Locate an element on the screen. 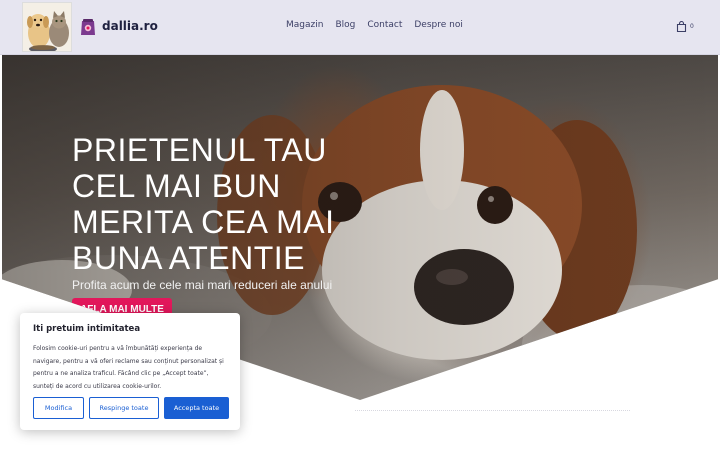 The height and width of the screenshot is (450, 720). nav-item-blog: Blog is located at coordinates (345, 25).